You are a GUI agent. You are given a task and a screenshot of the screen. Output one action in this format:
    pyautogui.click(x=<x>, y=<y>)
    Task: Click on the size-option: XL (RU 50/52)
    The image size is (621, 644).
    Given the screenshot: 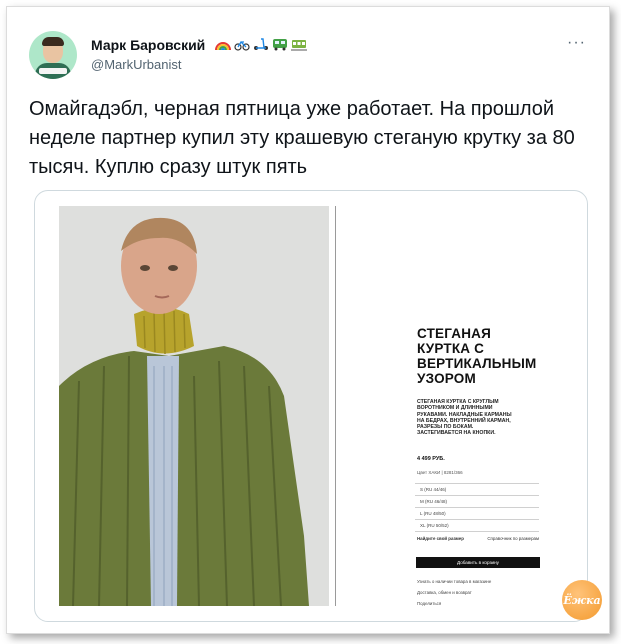 What is the action you would take?
    pyautogui.click(x=477, y=526)
    